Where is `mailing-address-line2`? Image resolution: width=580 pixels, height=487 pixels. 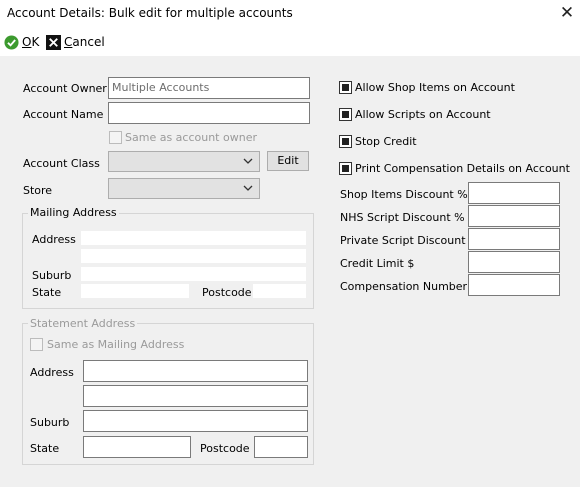
mailing-address-line2 is located at coordinates (193, 256).